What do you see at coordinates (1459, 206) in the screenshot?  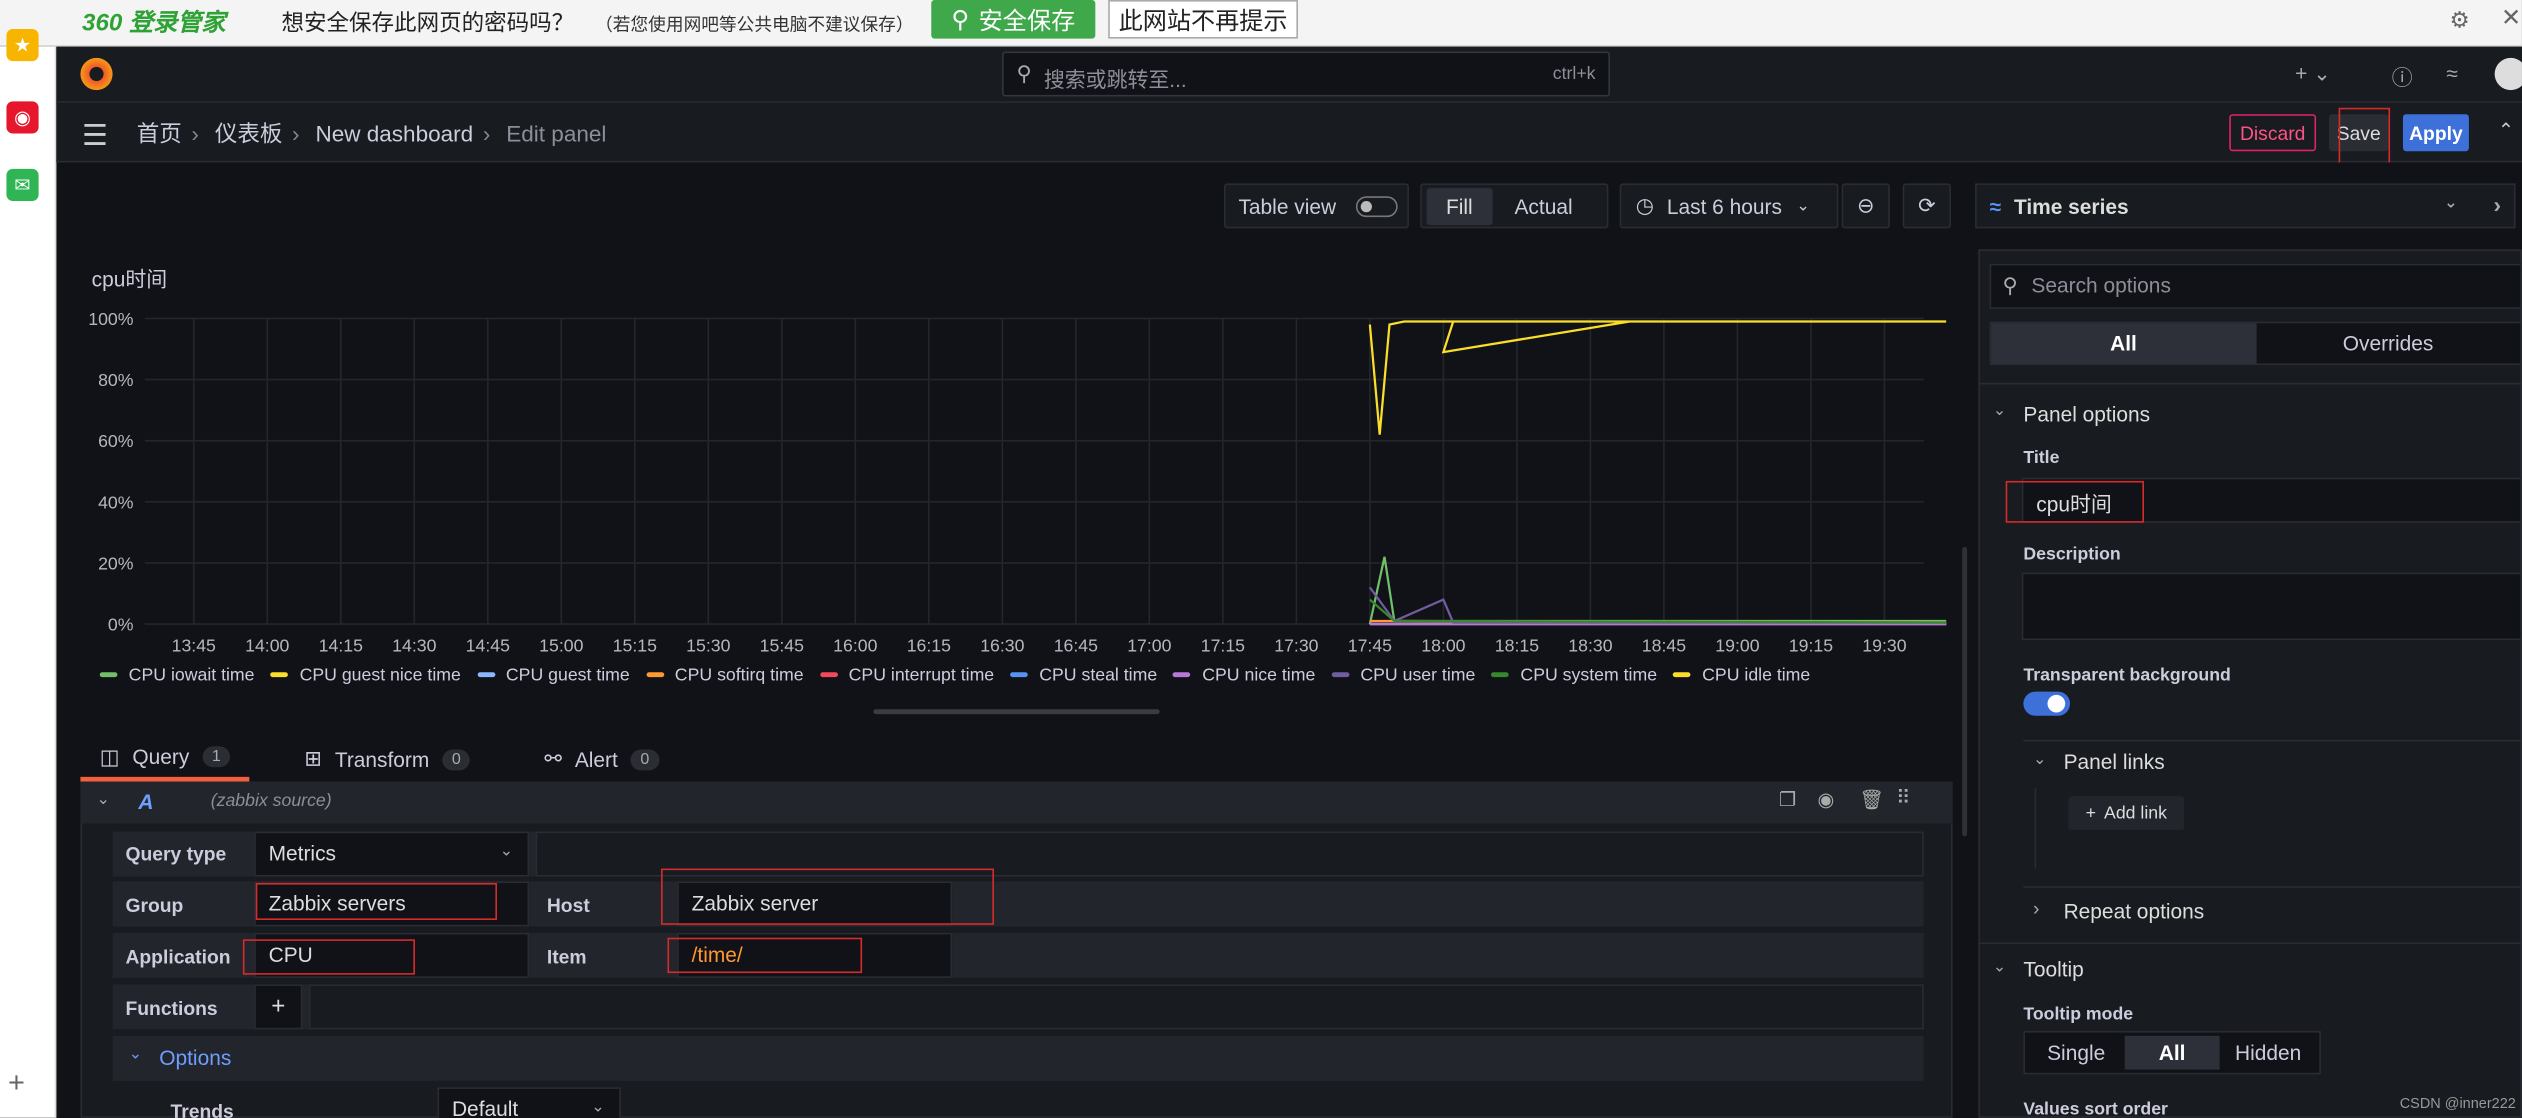 I see `fill-option: Fill` at bounding box center [1459, 206].